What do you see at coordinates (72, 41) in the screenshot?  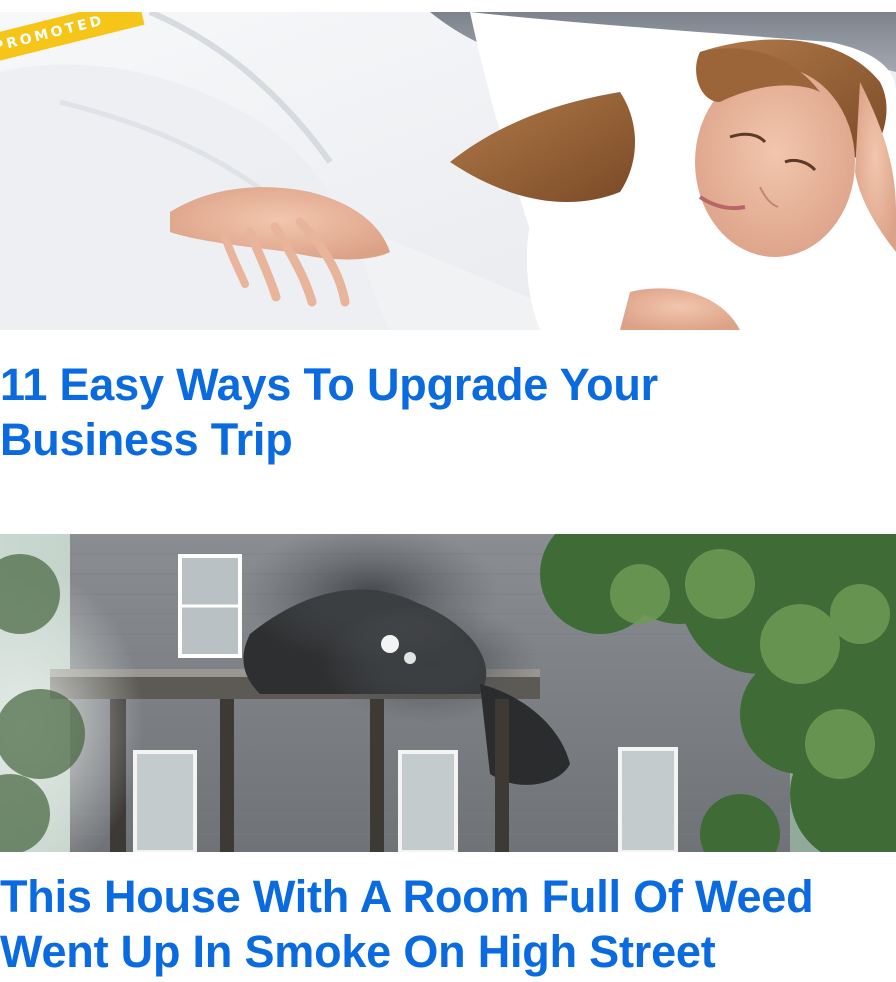 I see `promoted-badge-label: PROMOTED` at bounding box center [72, 41].